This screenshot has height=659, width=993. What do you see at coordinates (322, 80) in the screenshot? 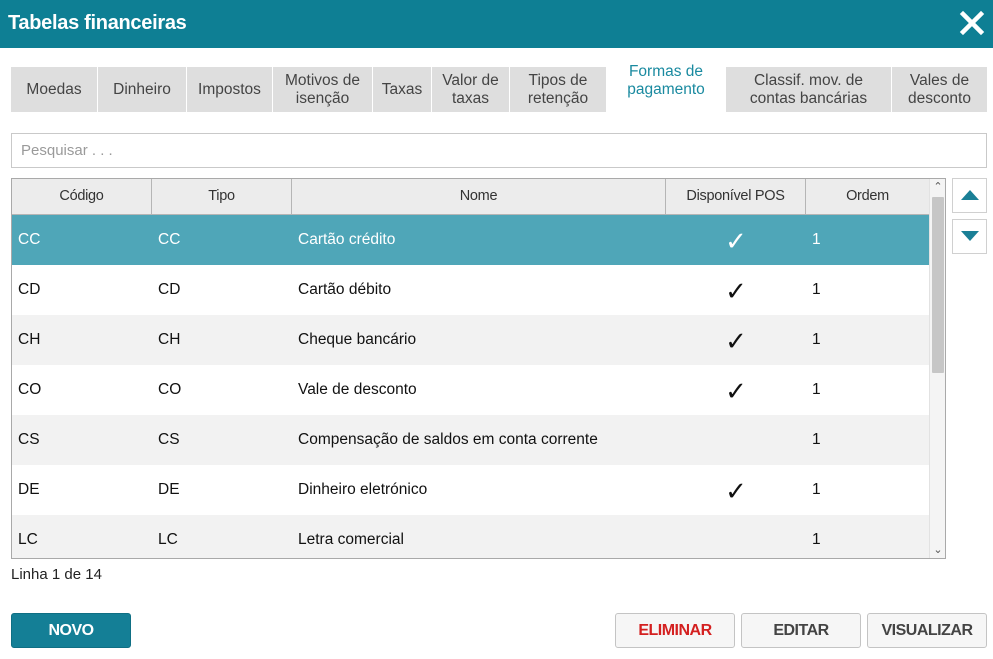
I see `tab-label: Motivos de` at bounding box center [322, 80].